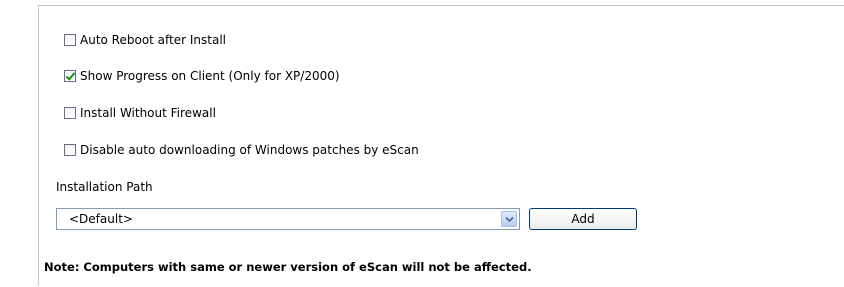 Image resolution: width=844 pixels, height=287 pixels. What do you see at coordinates (104, 187) in the screenshot?
I see `installation-path-label: Installation Path` at bounding box center [104, 187].